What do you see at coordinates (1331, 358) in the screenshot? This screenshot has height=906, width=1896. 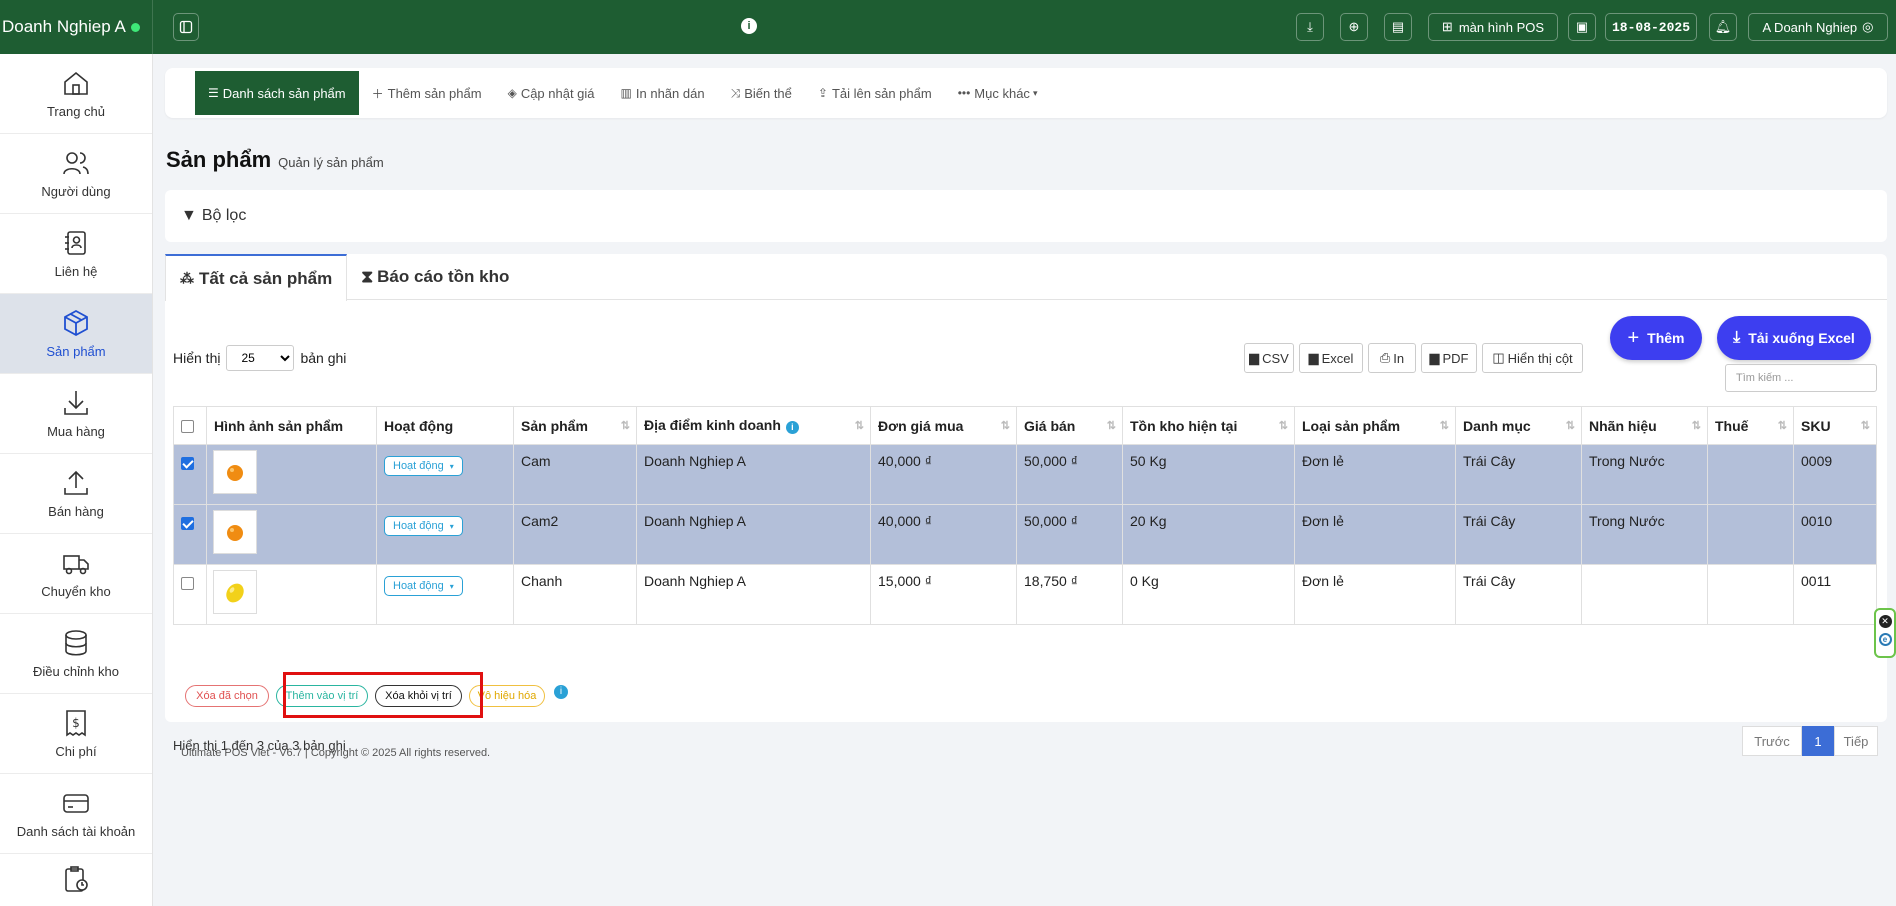 I see `export-excel-button: ▆ Excel` at bounding box center [1331, 358].